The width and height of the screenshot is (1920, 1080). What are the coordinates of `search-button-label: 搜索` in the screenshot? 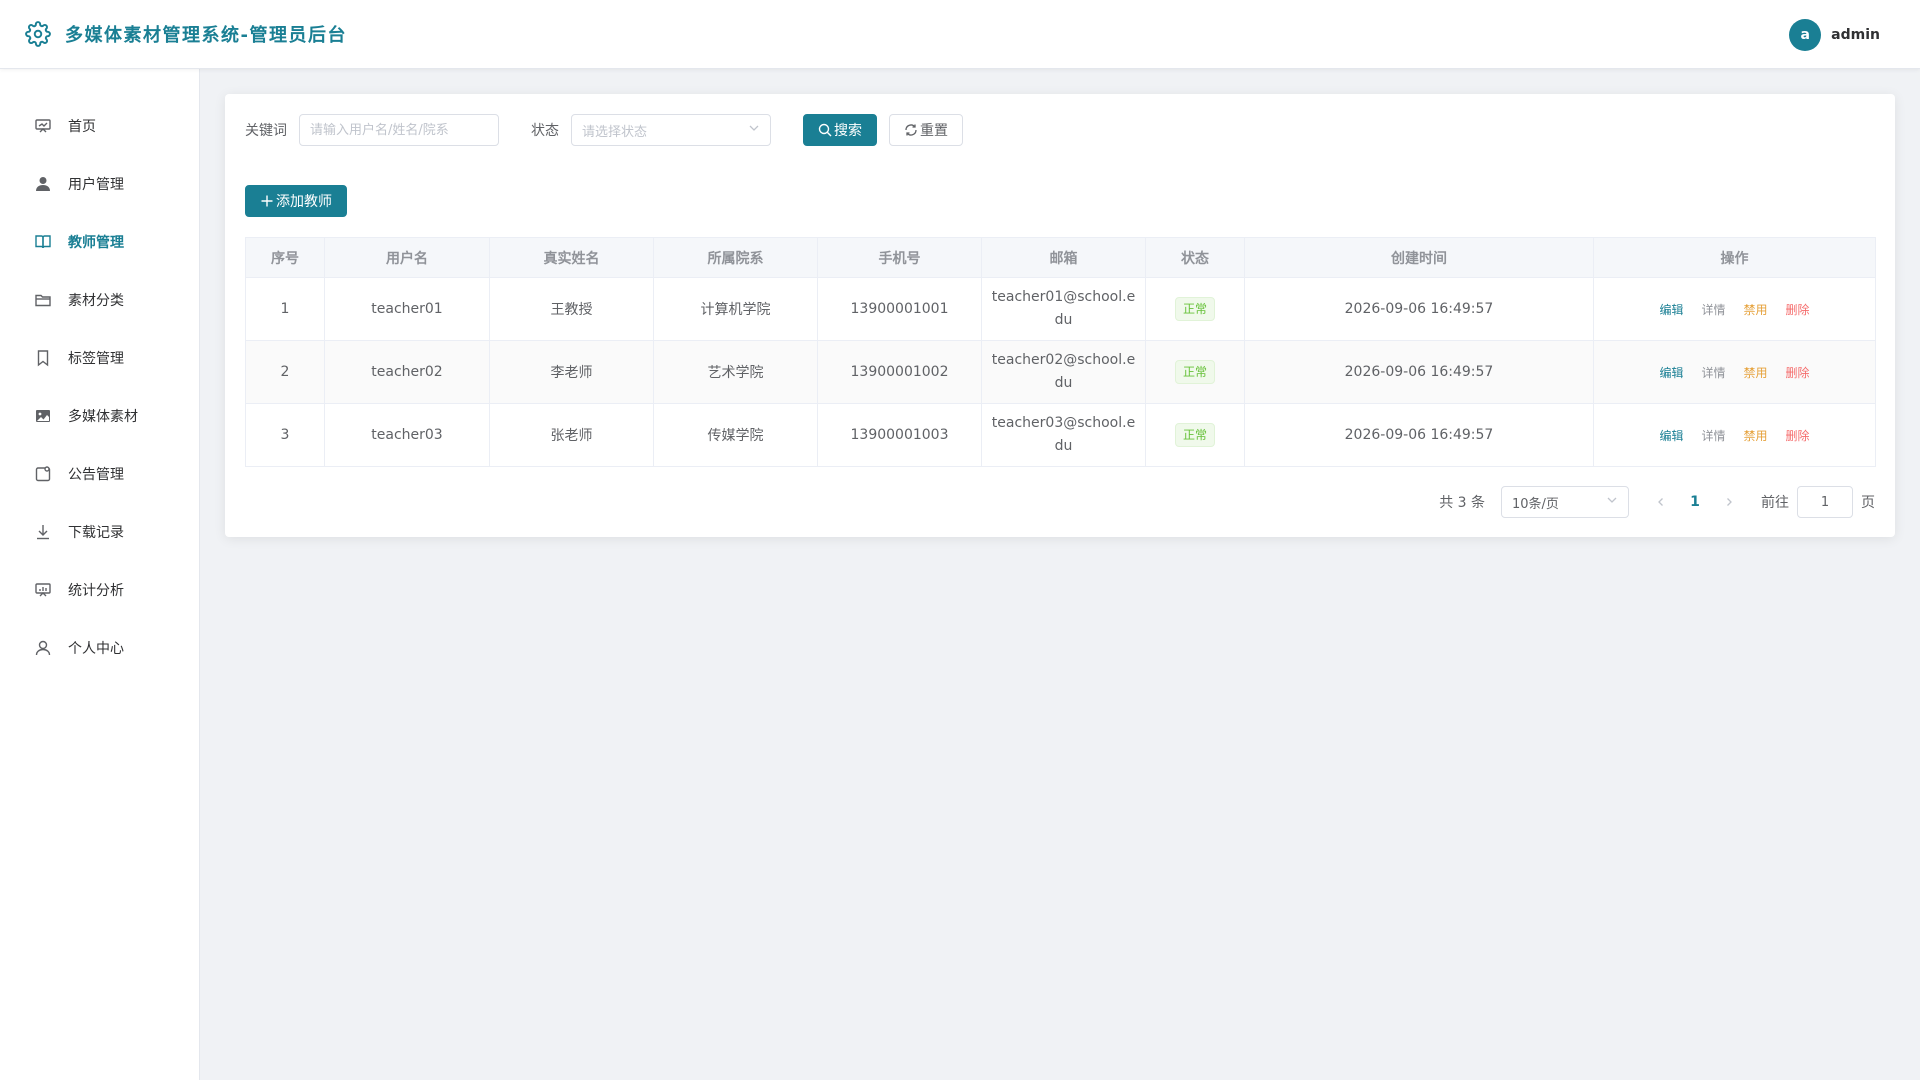 It's located at (848, 131).